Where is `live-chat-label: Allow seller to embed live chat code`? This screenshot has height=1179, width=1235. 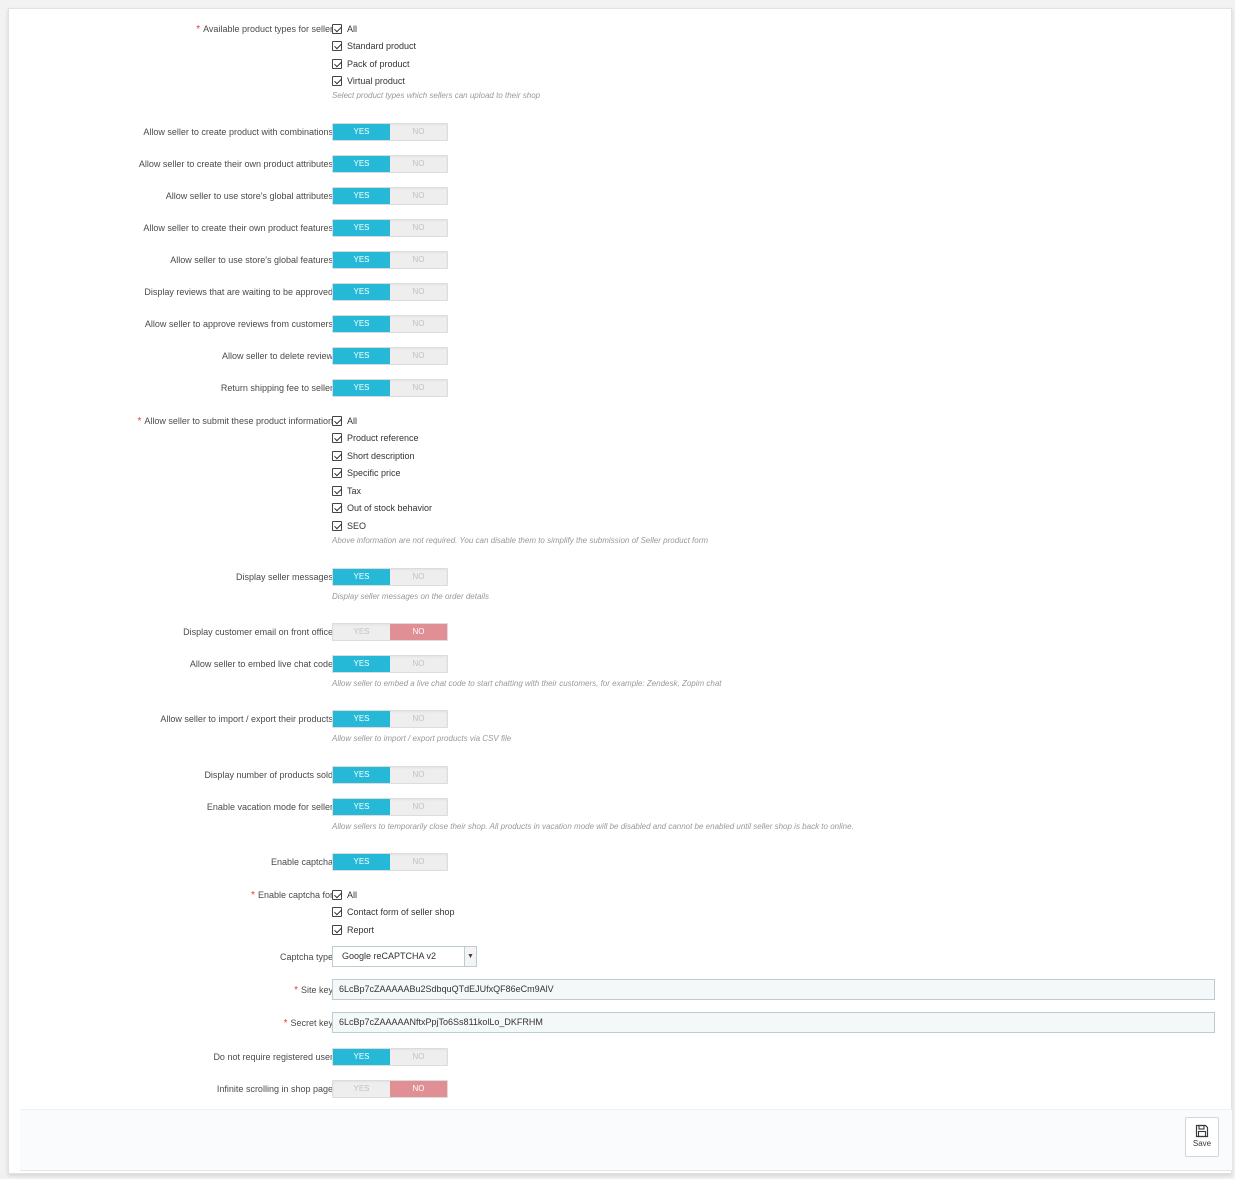
live-chat-label: Allow seller to embed live chat code is located at coordinates (261, 664).